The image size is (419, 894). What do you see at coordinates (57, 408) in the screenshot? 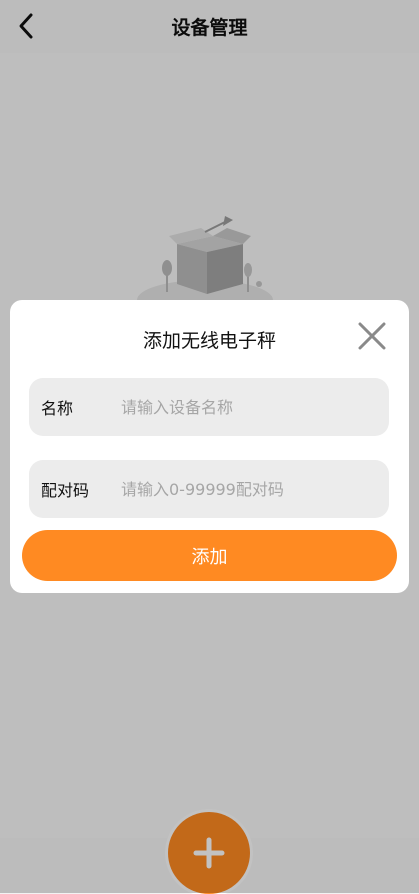
I see `name-label: 名称` at bounding box center [57, 408].